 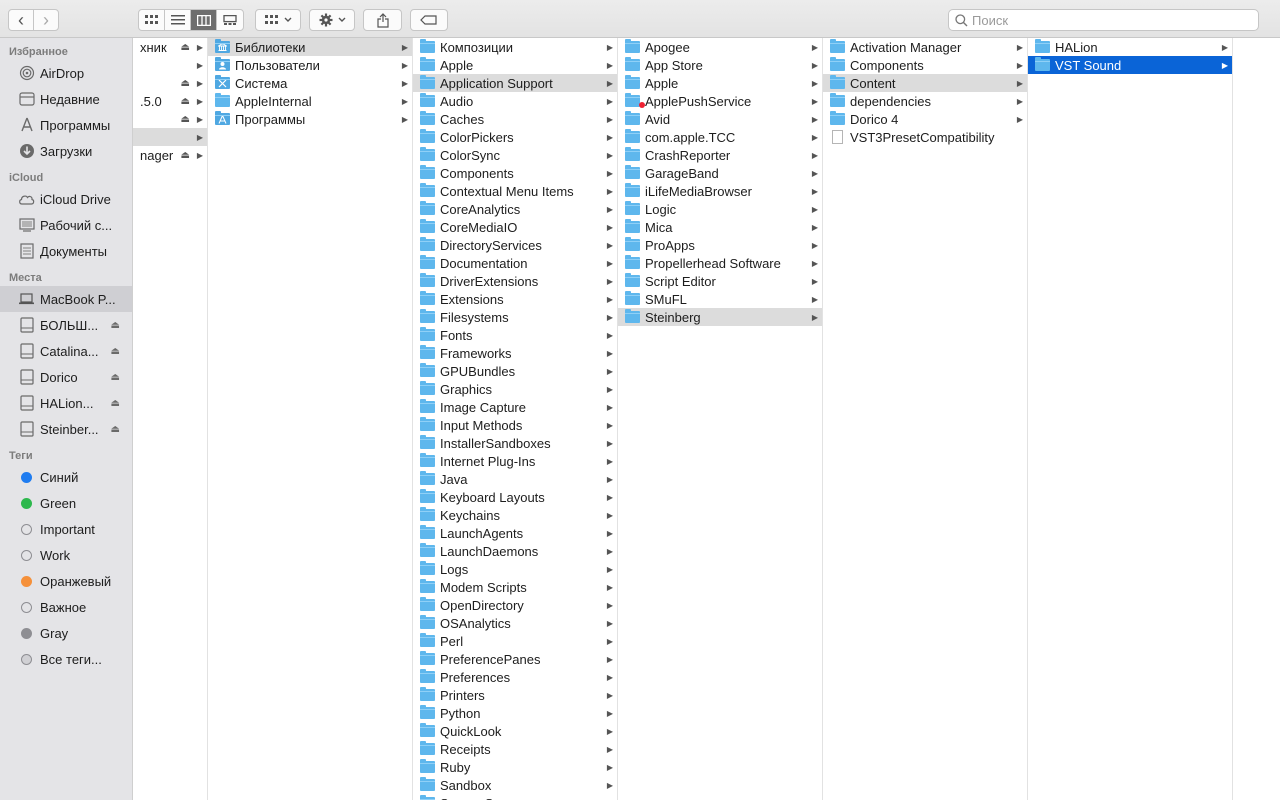 What do you see at coordinates (925, 101) in the screenshot?
I see `list-item: dependencies ▶` at bounding box center [925, 101].